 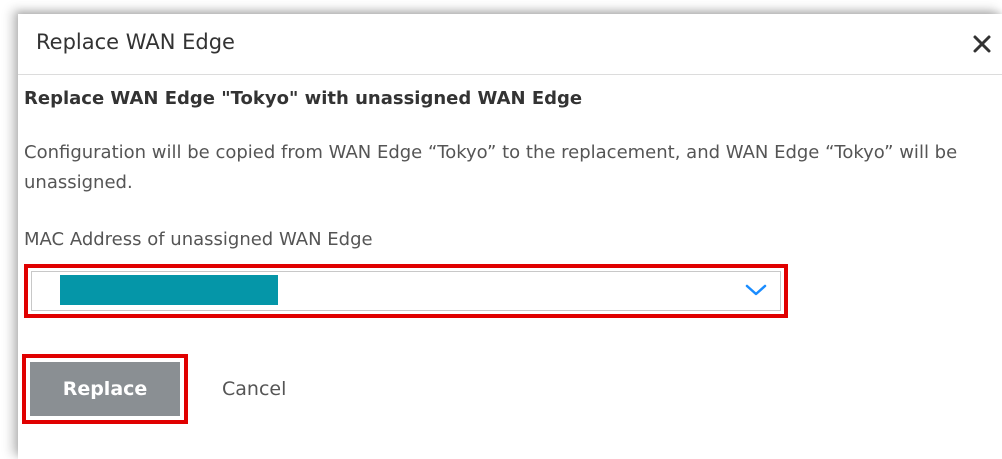 I want to click on dialog-title: Replace WAN Edge, so click(x=135, y=42).